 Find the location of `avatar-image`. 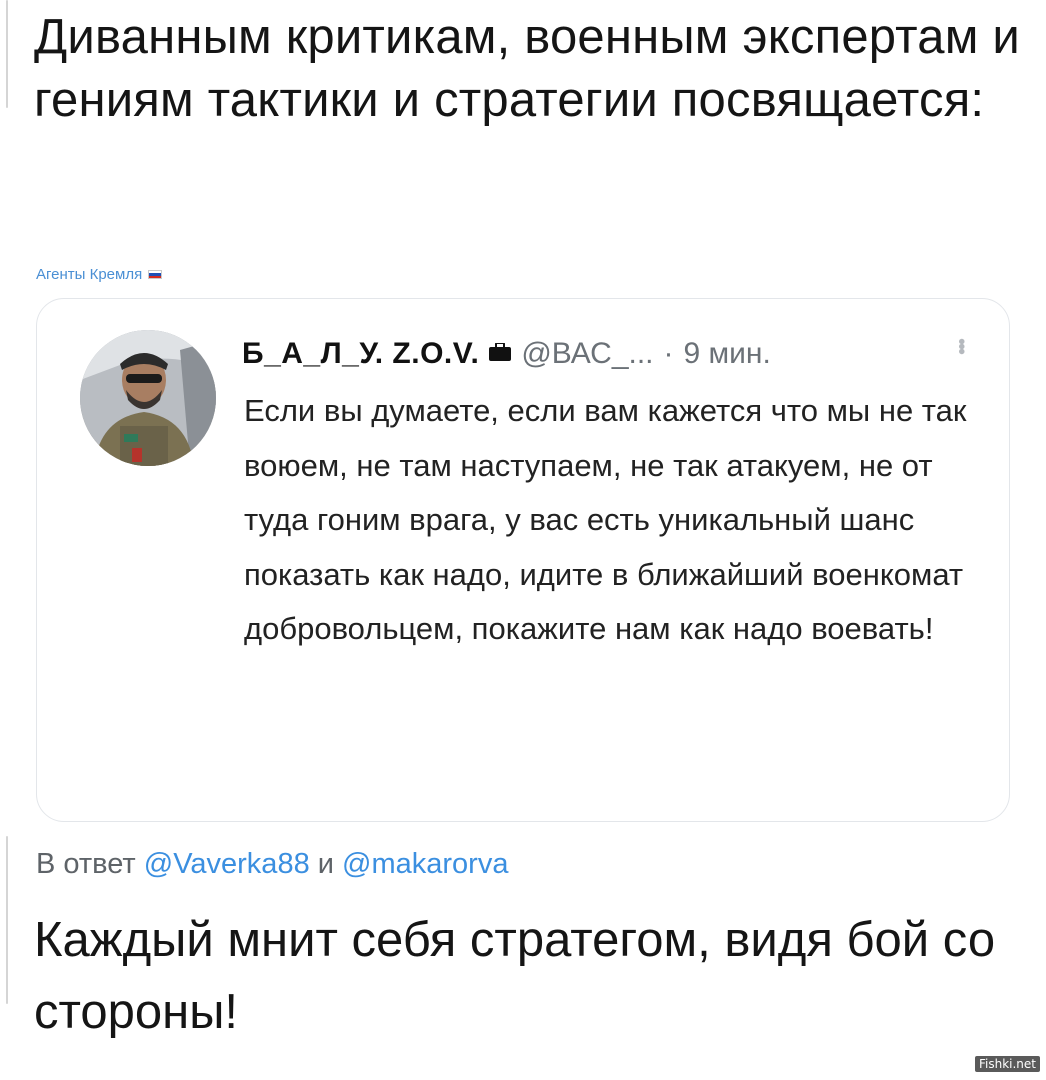

avatar-image is located at coordinates (148, 398).